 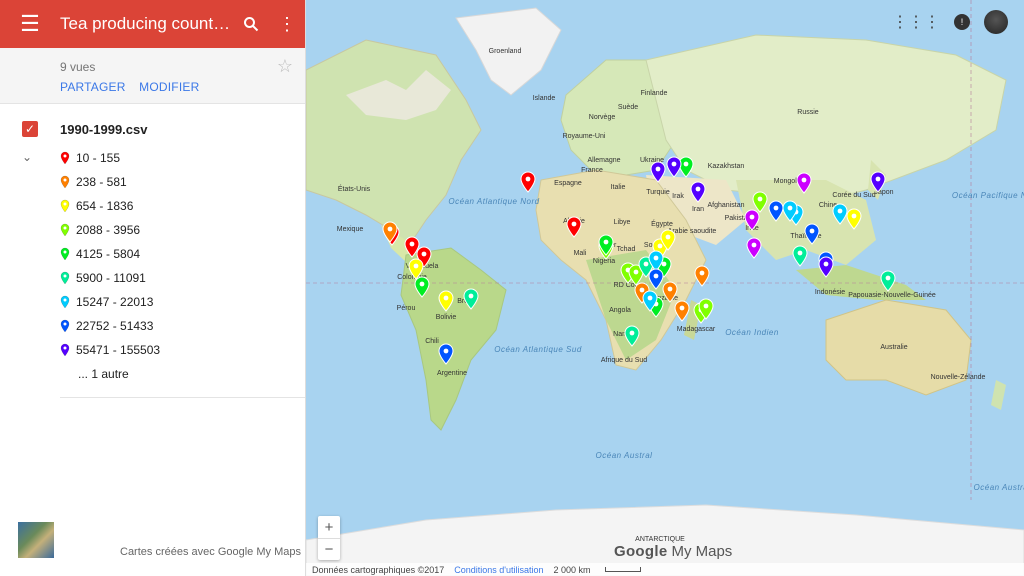 What do you see at coordinates (580, 253) in the screenshot?
I see `country-label: Mali` at bounding box center [580, 253].